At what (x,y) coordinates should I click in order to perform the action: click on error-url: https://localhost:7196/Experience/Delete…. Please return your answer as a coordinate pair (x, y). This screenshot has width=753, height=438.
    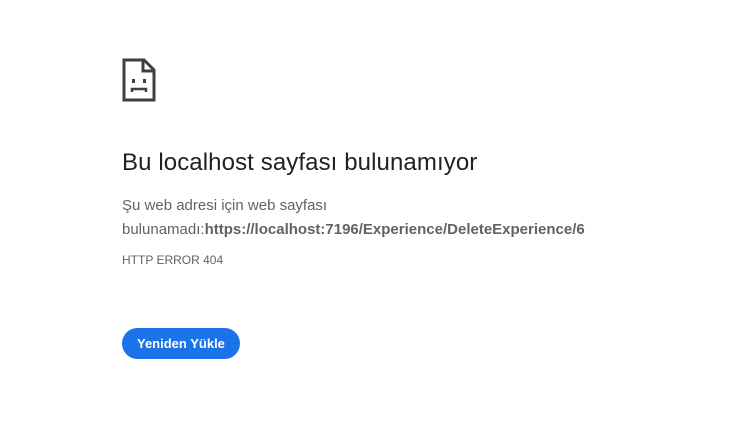
    Looking at the image, I should click on (394, 229).